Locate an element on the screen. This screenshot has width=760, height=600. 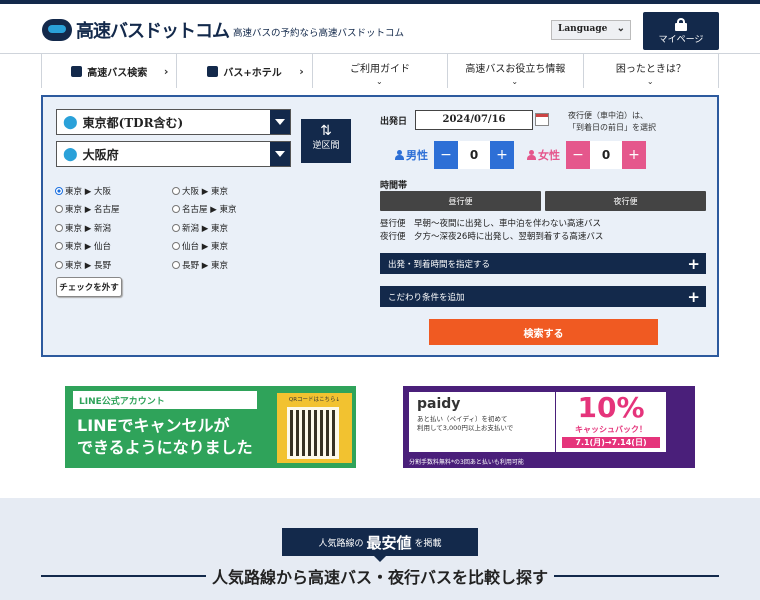
route-label: 名古屋 ▶ 東京 is located at coordinates (209, 210).